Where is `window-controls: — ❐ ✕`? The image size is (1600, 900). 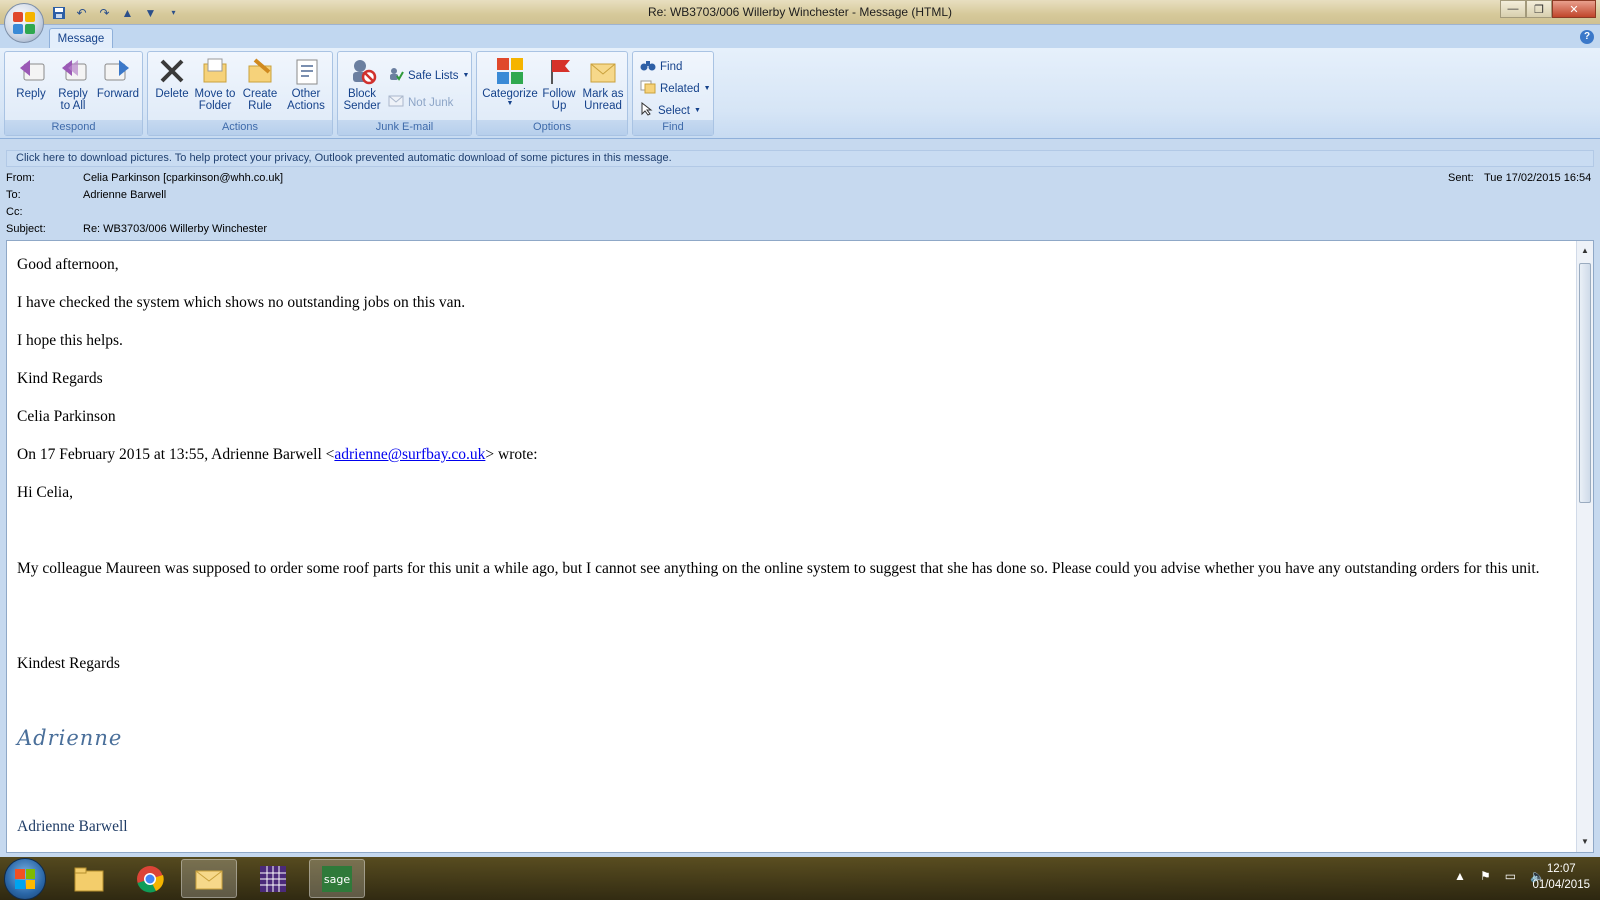
window-controls: — ❐ ✕ is located at coordinates (1548, 9).